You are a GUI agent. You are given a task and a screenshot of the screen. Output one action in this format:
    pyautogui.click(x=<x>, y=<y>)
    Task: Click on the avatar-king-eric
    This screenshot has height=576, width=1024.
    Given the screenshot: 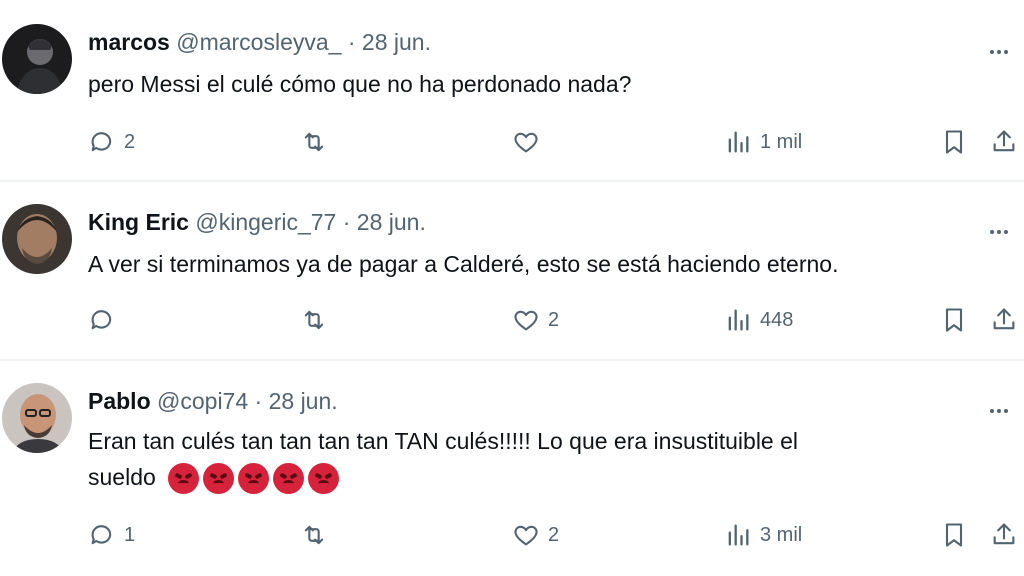 What is the action you would take?
    pyautogui.click(x=37, y=239)
    